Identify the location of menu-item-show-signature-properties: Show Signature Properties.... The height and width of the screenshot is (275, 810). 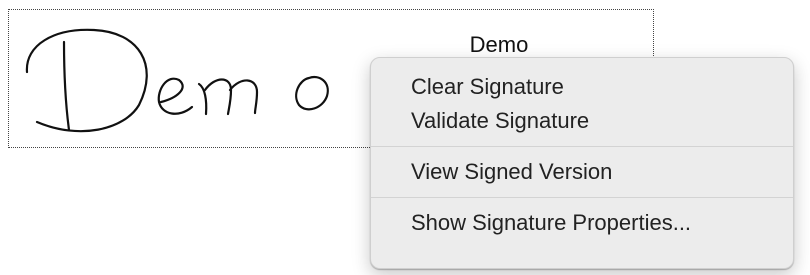
(582, 223).